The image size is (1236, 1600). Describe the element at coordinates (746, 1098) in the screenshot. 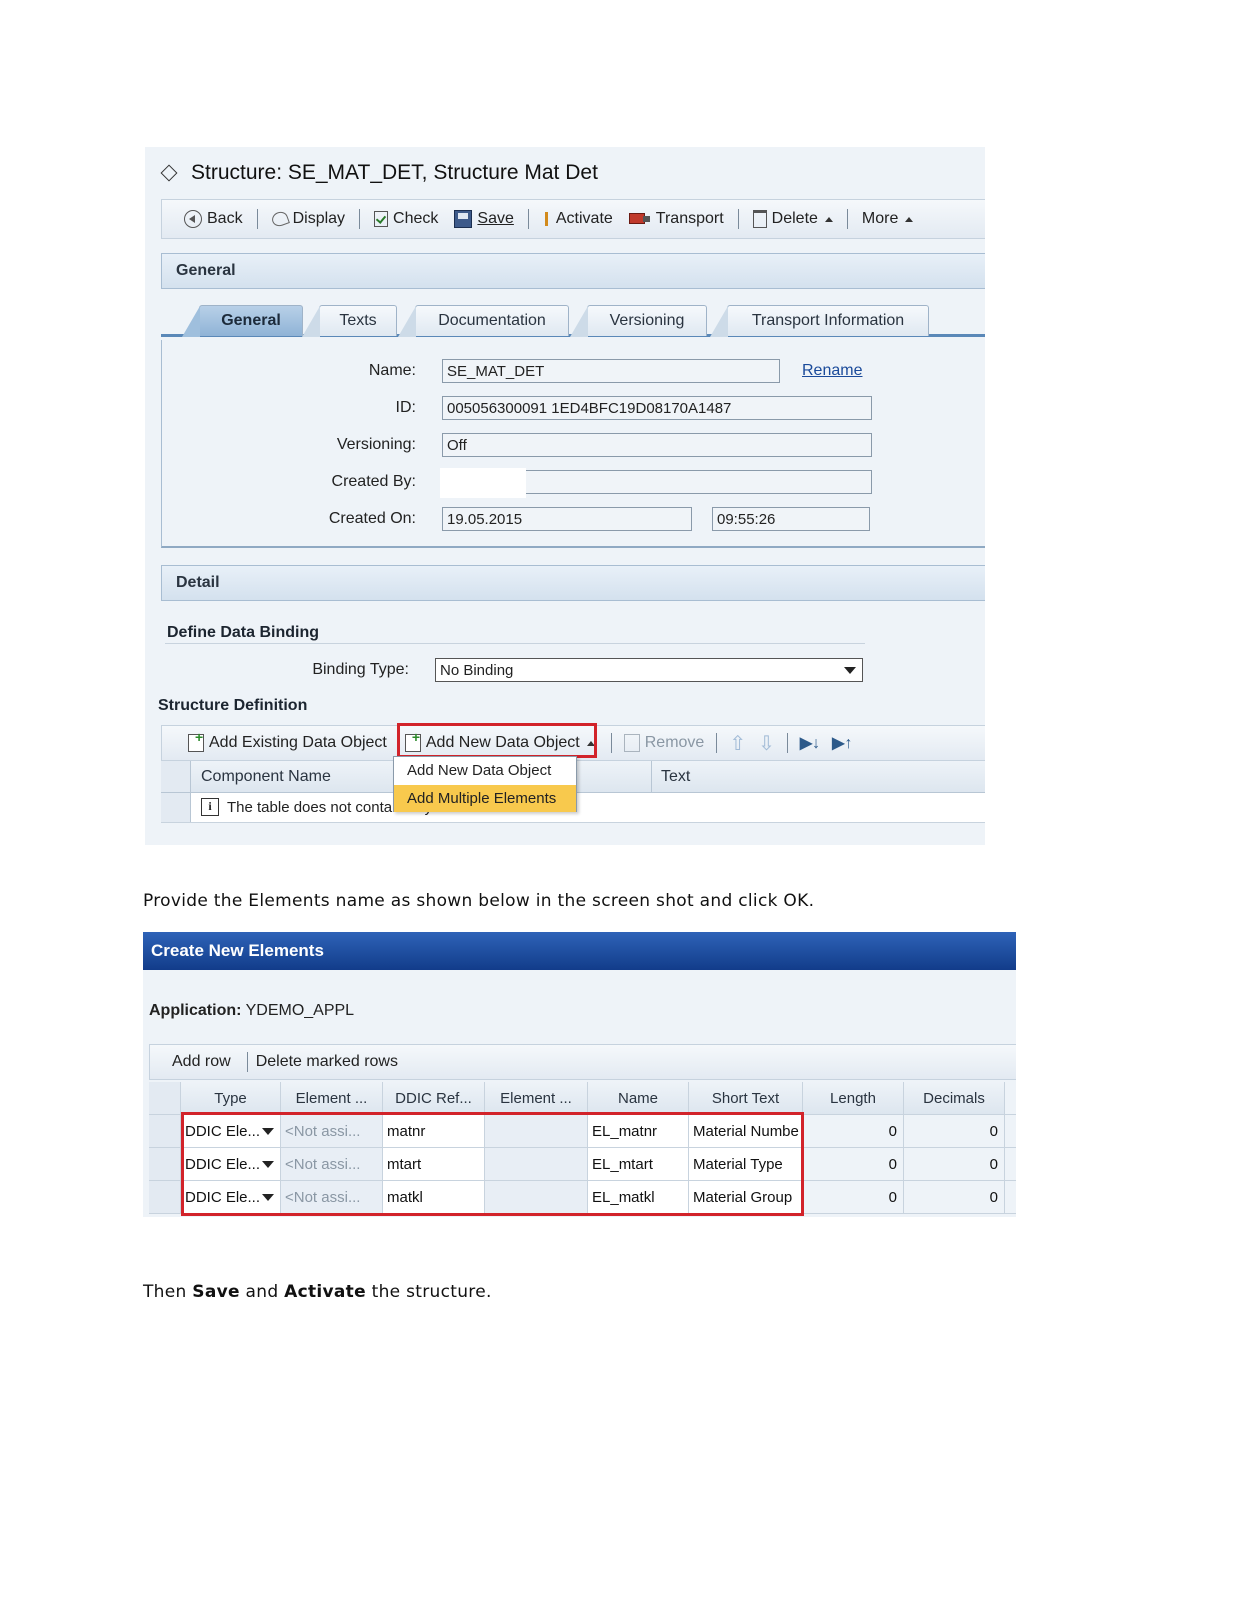

I see `column-short-text: Short Text` at that location.